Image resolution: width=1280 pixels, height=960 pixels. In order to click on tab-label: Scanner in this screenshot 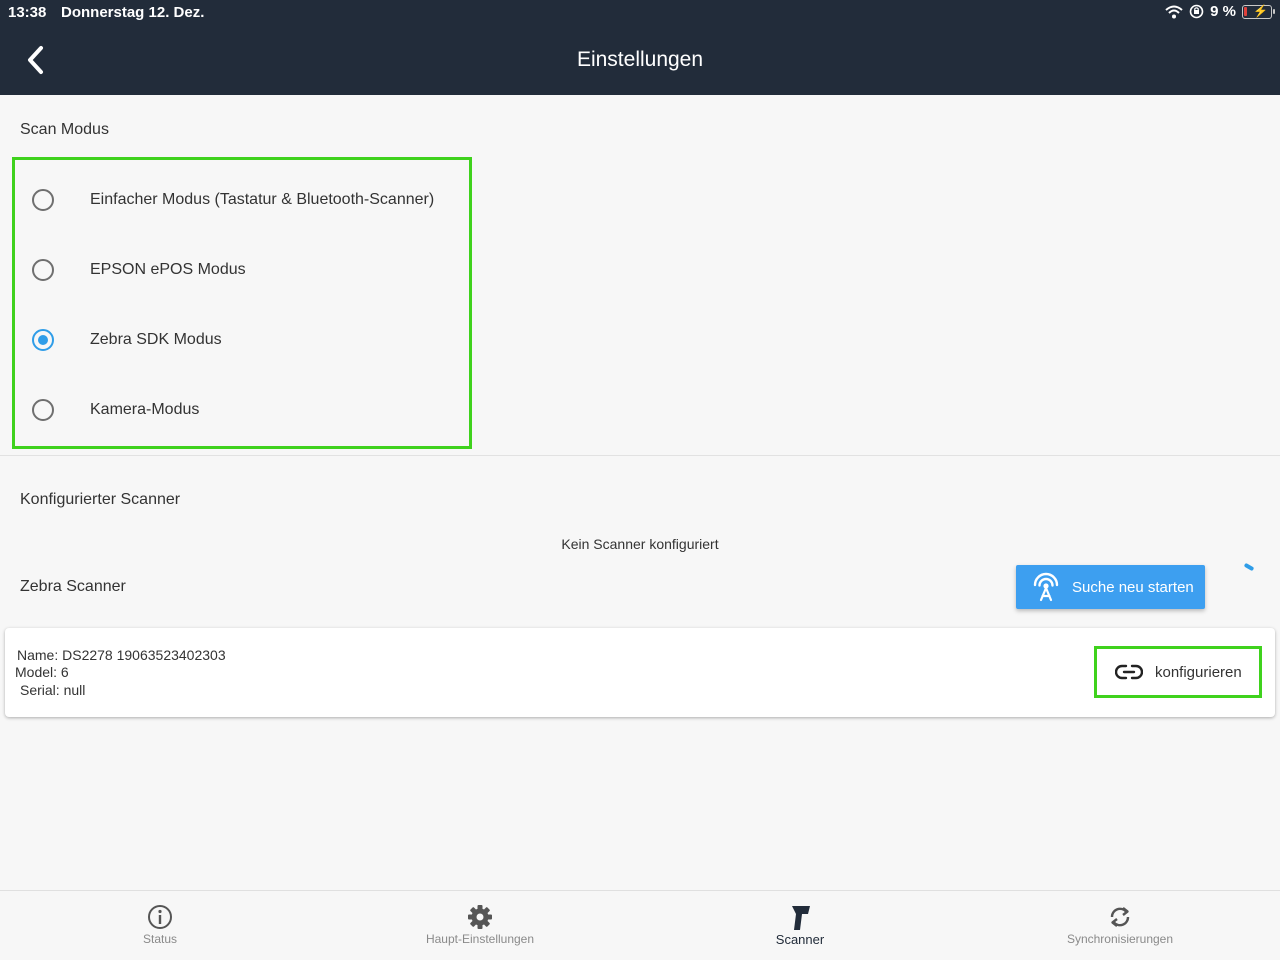, I will do `click(800, 939)`.